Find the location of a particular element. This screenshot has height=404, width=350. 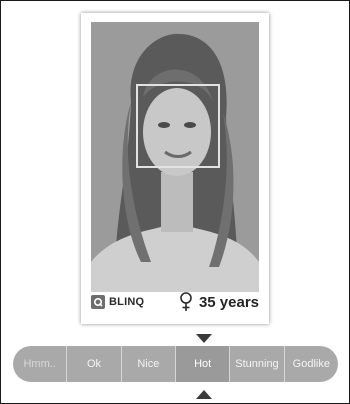

rating-option-nice: Nice is located at coordinates (149, 364).